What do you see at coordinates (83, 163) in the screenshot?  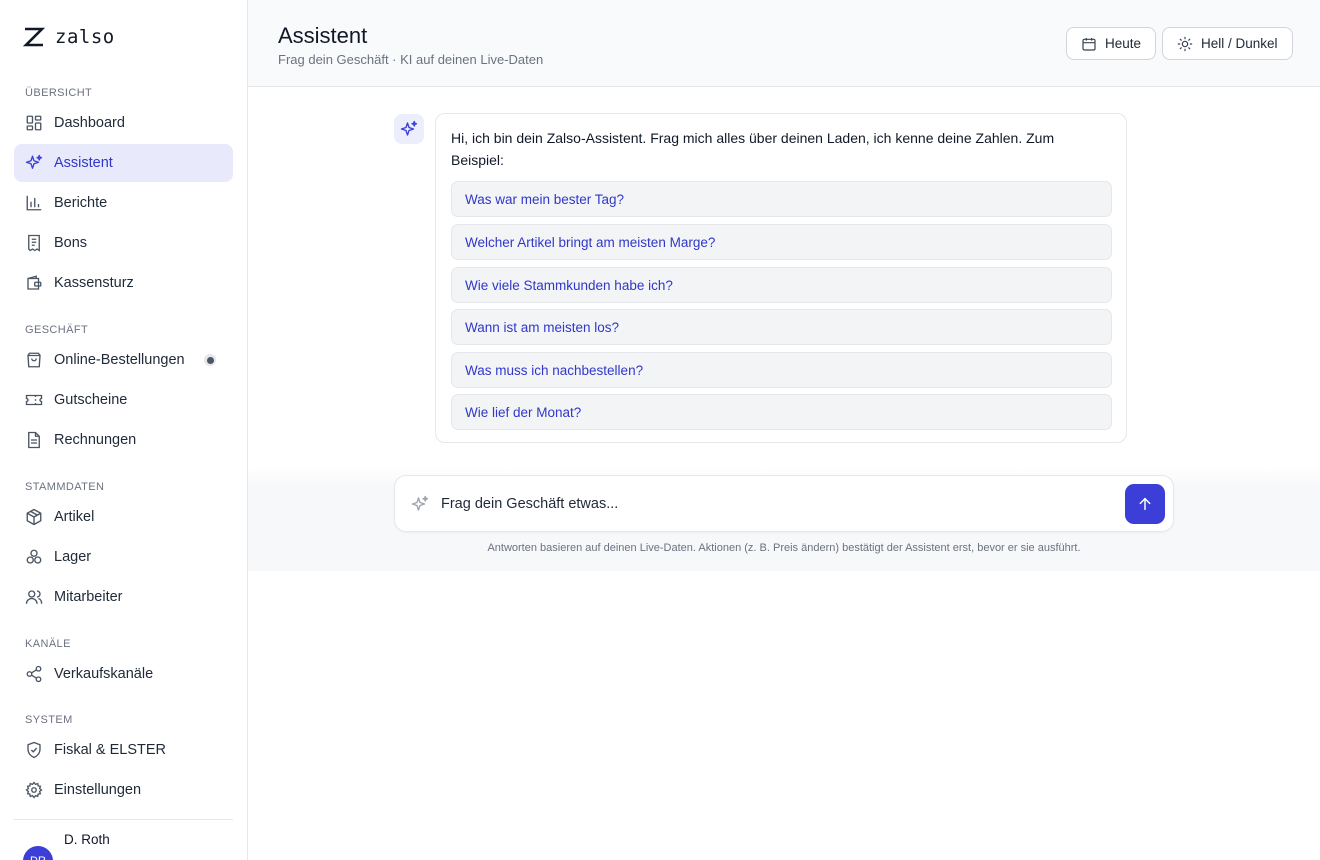 I see `sidebar-item-label: Assistent` at bounding box center [83, 163].